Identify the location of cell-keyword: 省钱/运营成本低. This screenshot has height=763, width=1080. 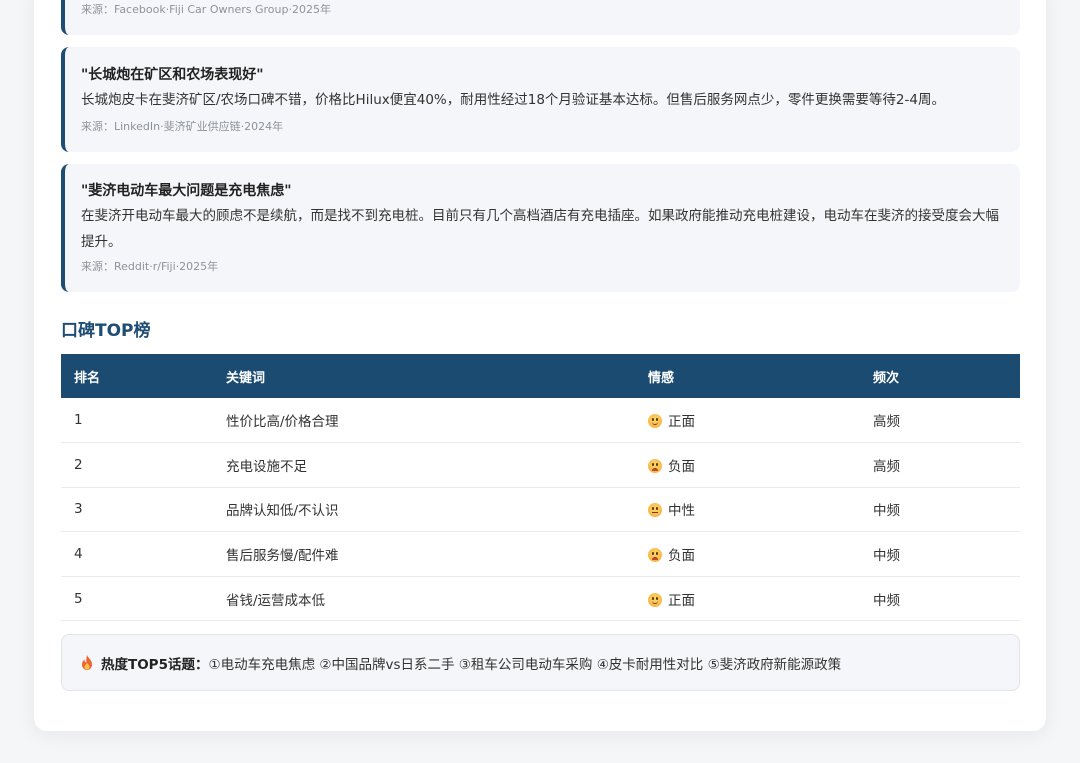
(424, 599).